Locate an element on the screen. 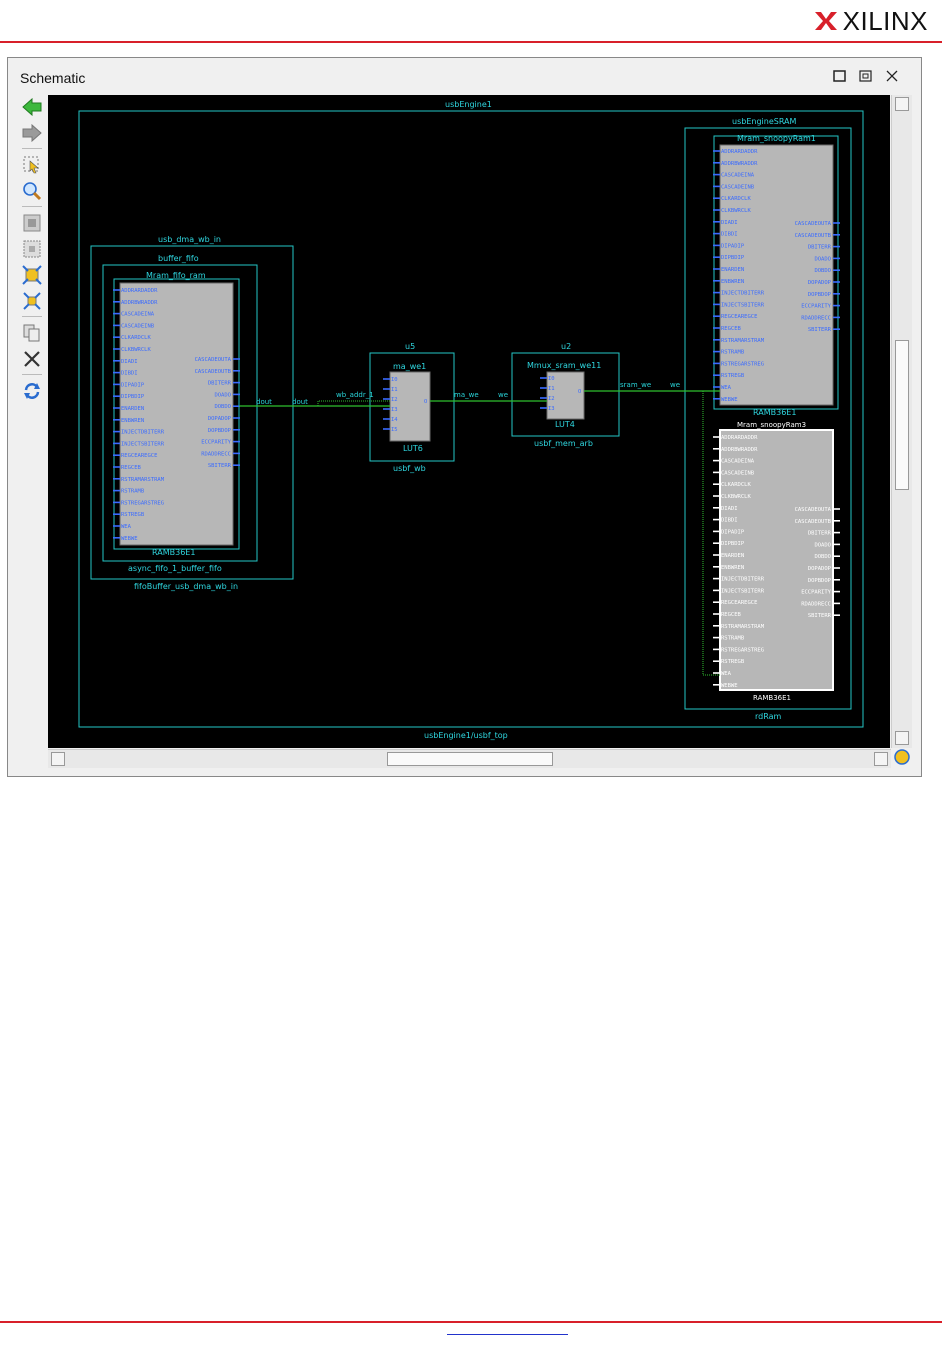 The image size is (942, 1345). left-outer-bottom: fifoBuffer_usb_dma_wb_in is located at coordinates (186, 586).